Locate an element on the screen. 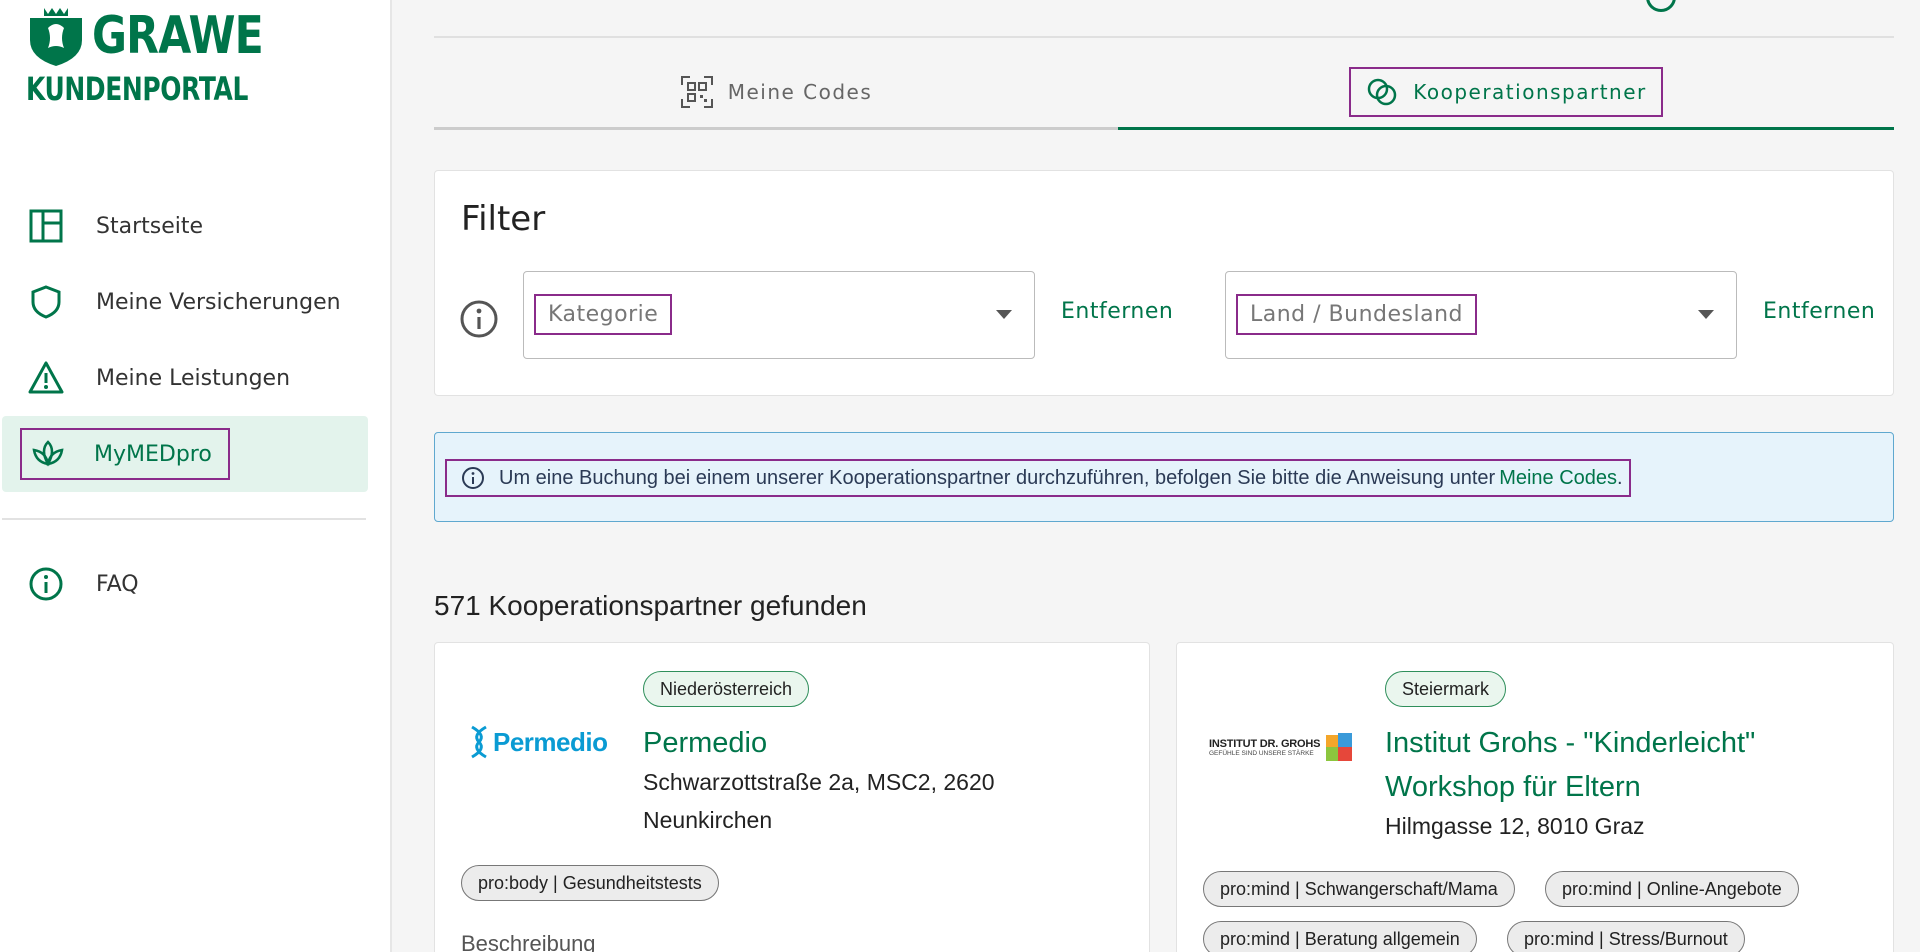 The height and width of the screenshot is (952, 1920). sidebar-item-startseite: Startseite is located at coordinates (184, 226).